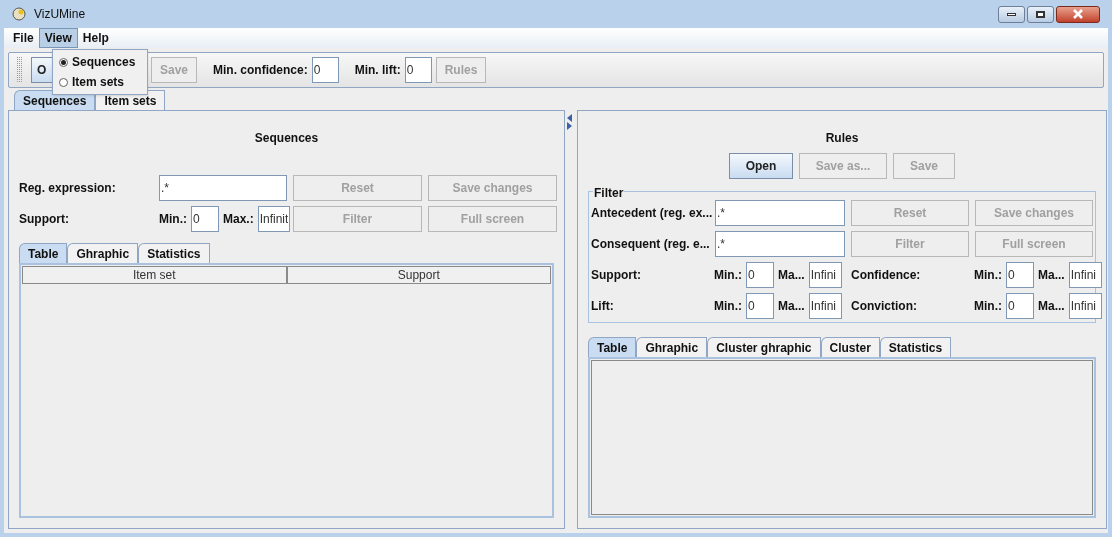 Image resolution: width=1112 pixels, height=537 pixels. What do you see at coordinates (60, 14) in the screenshot?
I see `window-title: VizUMine` at bounding box center [60, 14].